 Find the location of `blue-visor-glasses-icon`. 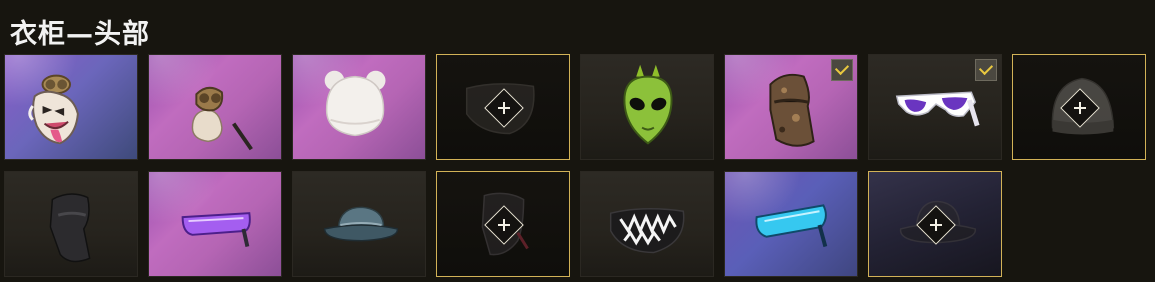

blue-visor-glasses-icon is located at coordinates (791, 224).